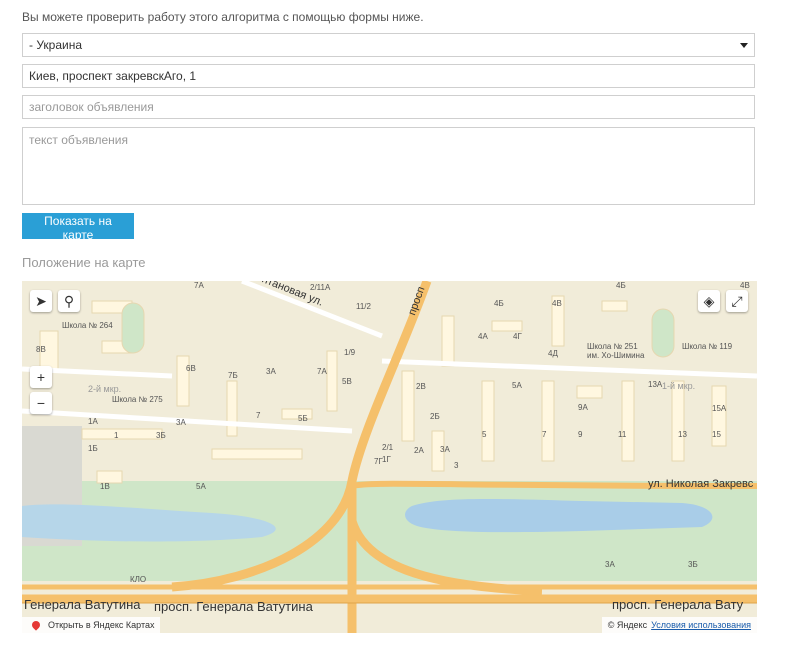  Describe the element at coordinates (553, 353) in the screenshot. I see `house-label: 4Д` at that location.